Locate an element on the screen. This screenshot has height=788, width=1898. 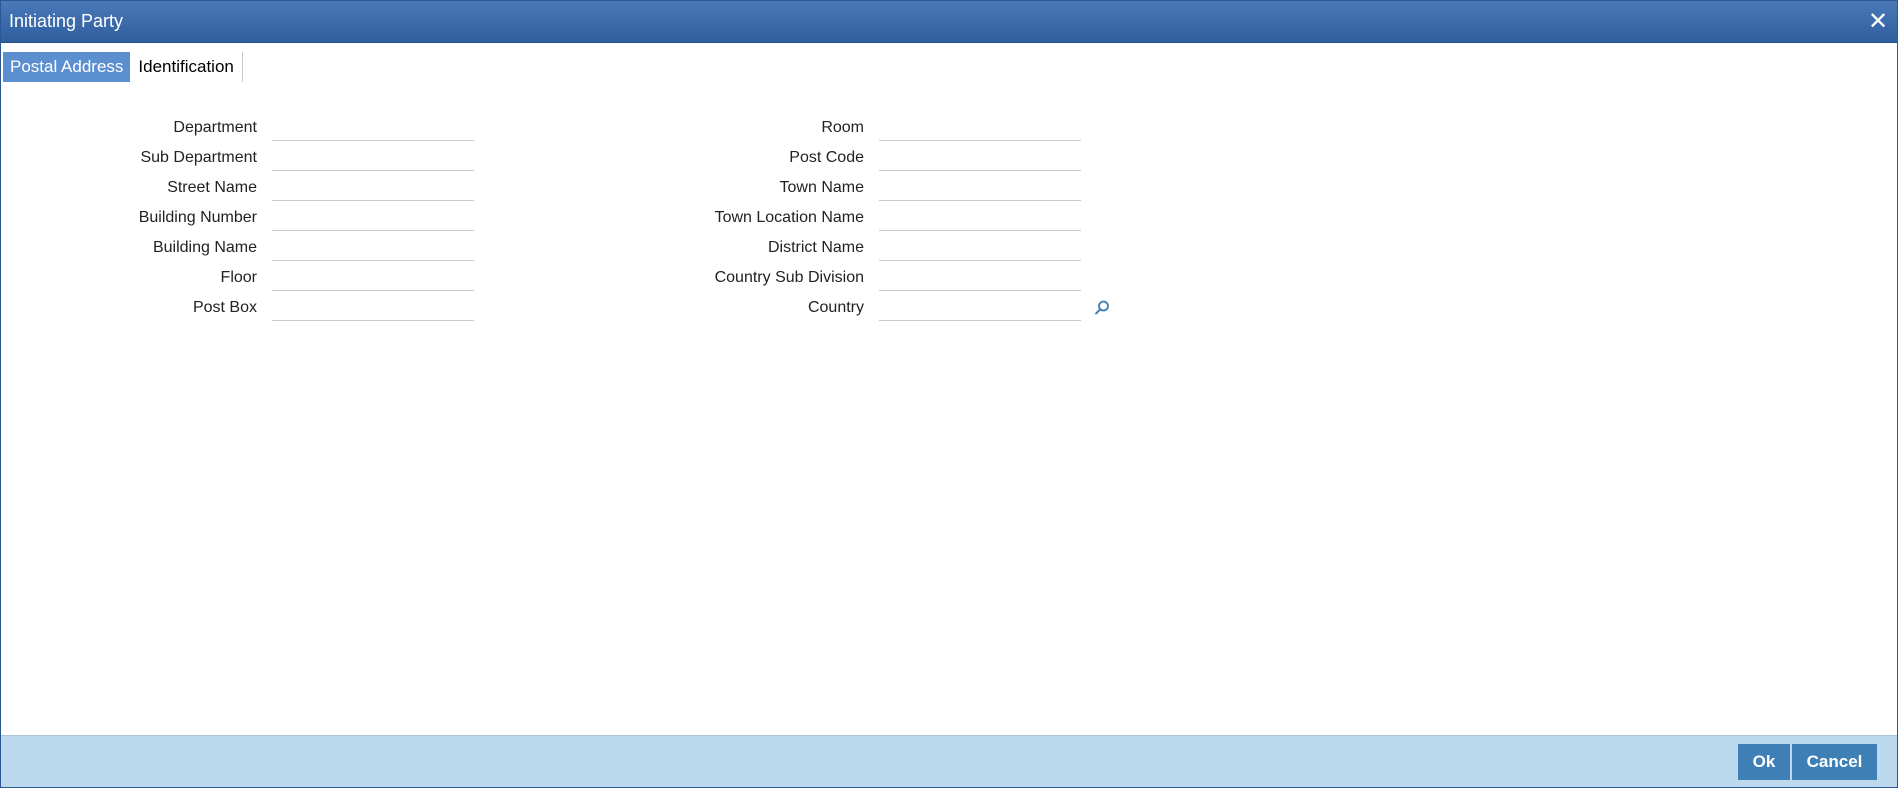
department-input is located at coordinates (373, 127).